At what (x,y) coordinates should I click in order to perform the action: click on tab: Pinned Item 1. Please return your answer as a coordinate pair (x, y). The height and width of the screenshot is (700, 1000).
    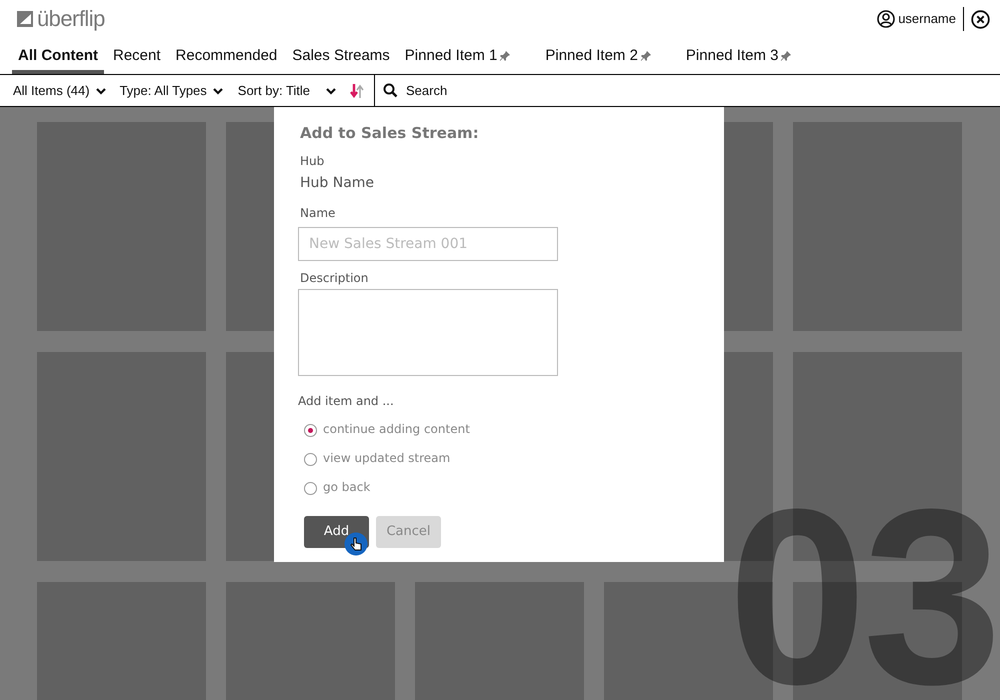
    Looking at the image, I should click on (458, 56).